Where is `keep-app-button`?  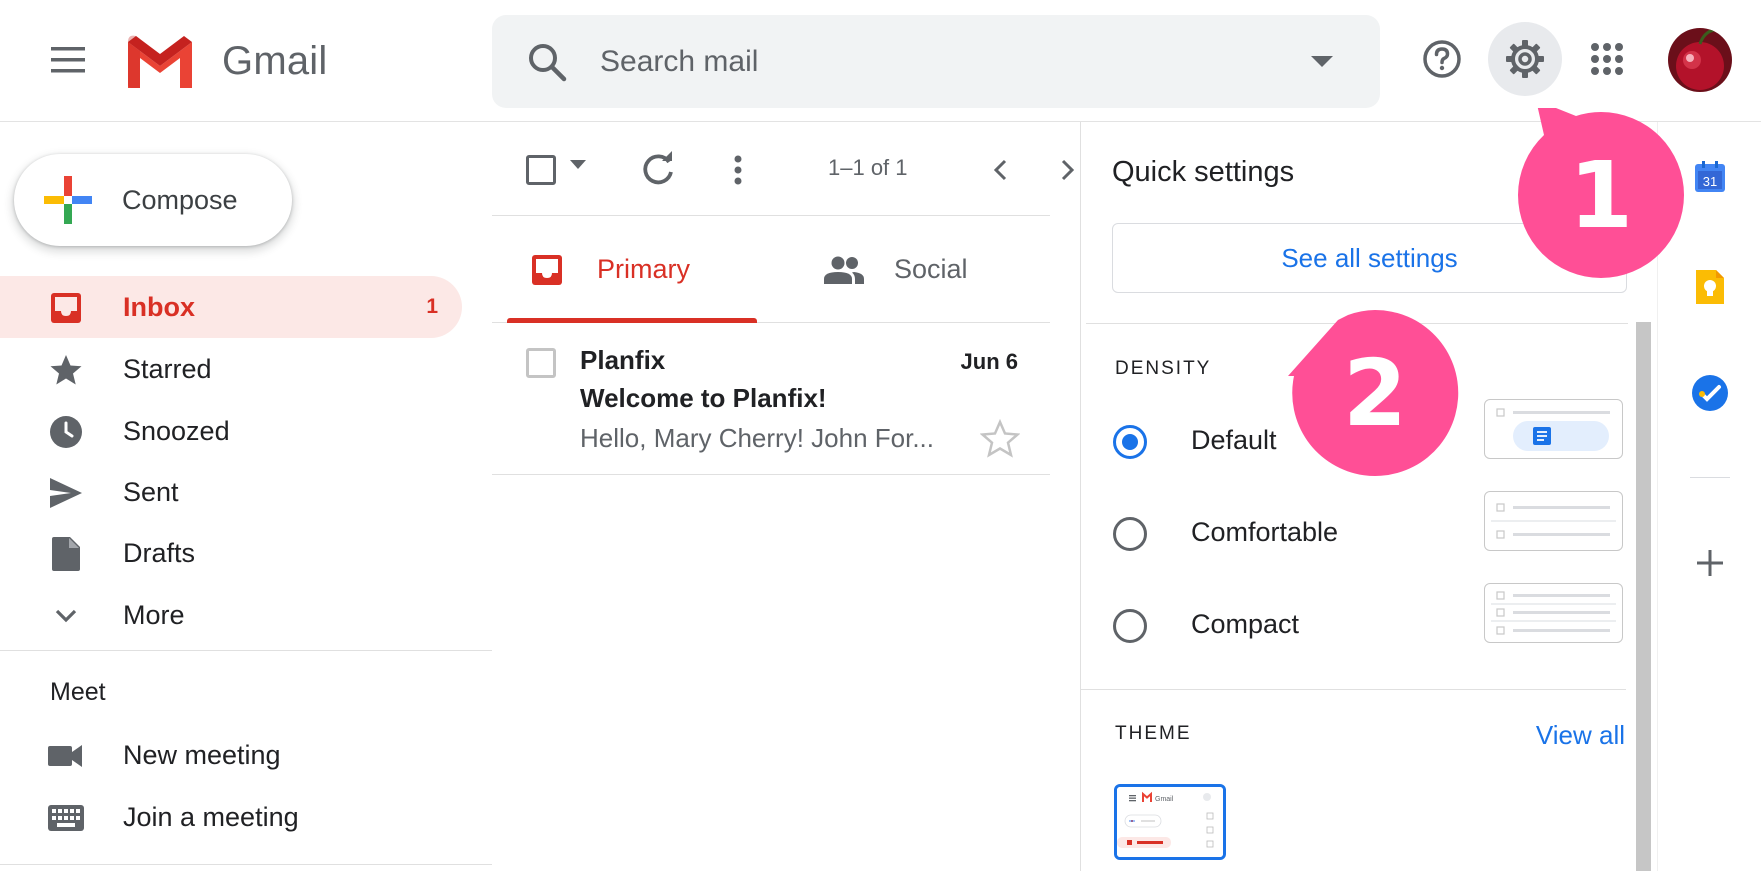
keep-app-button is located at coordinates (1710, 287).